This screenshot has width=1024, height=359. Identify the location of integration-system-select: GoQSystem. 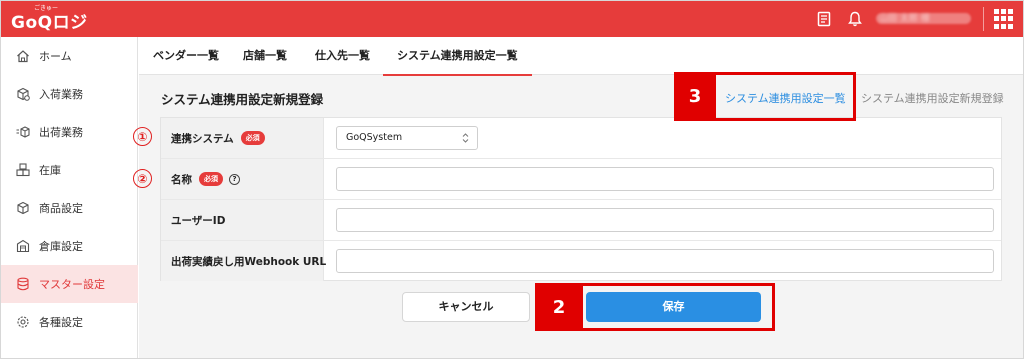
(407, 138).